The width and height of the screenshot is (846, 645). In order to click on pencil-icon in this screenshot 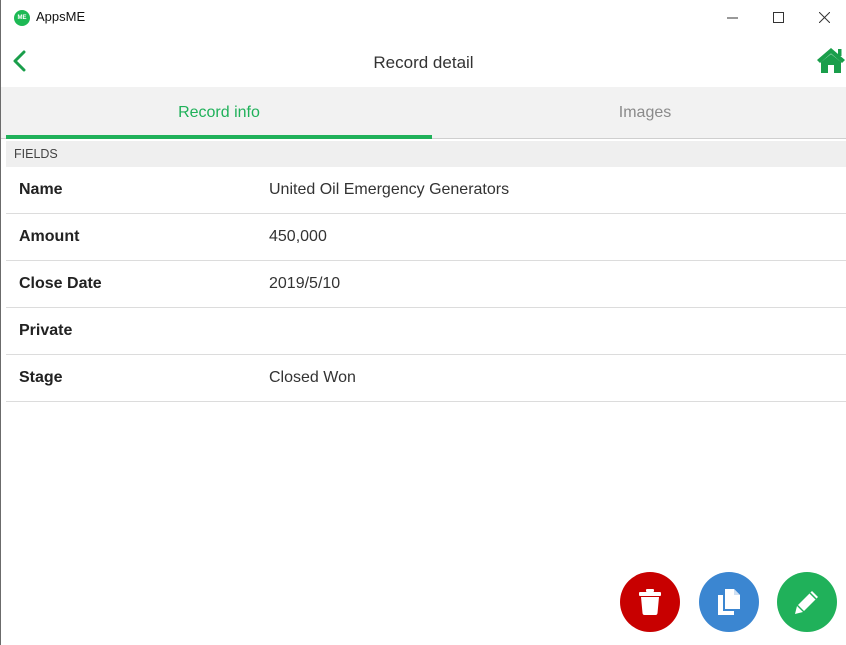, I will do `click(806, 602)`.